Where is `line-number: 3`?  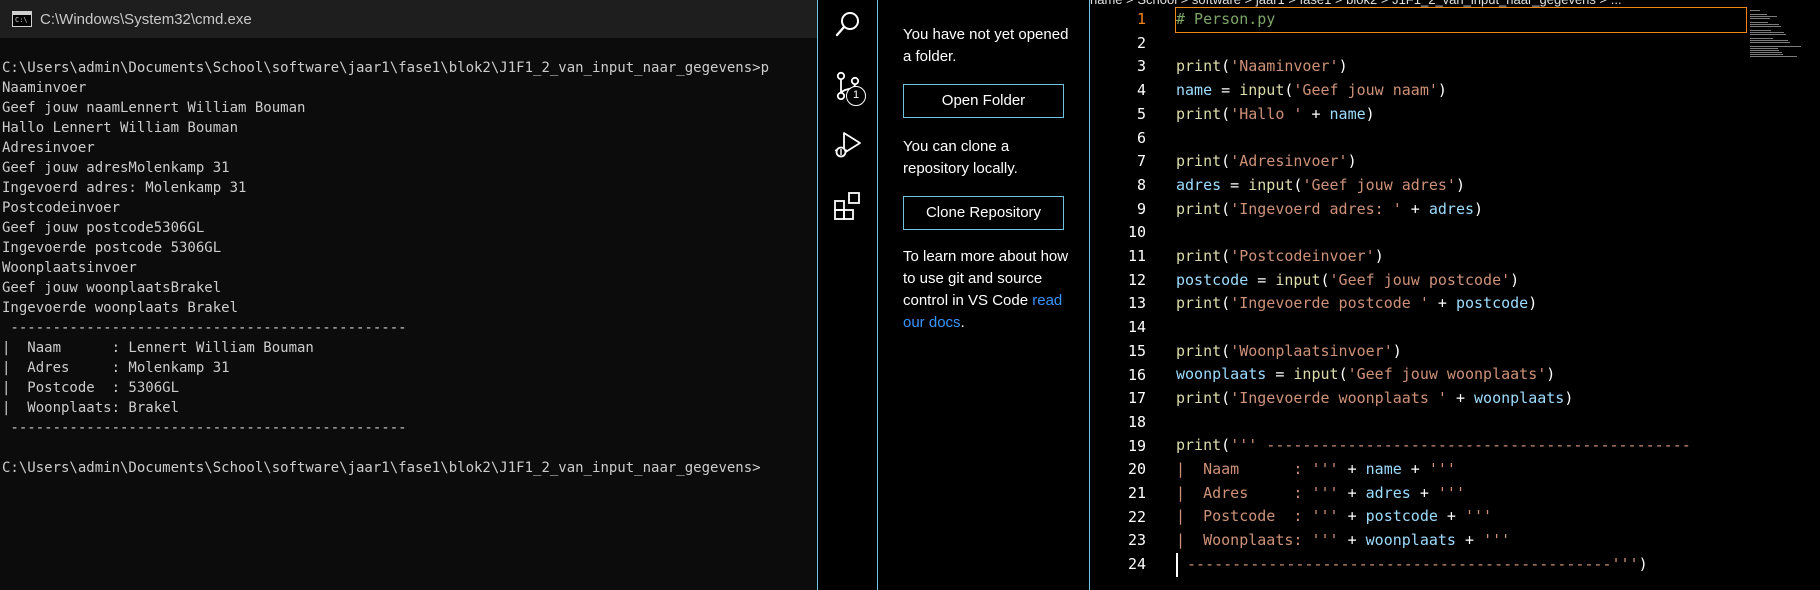
line-number: 3 is located at coordinates (1141, 66).